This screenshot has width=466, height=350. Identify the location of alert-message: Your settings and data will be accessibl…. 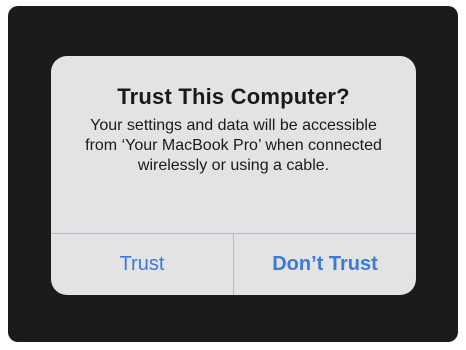
(233, 145).